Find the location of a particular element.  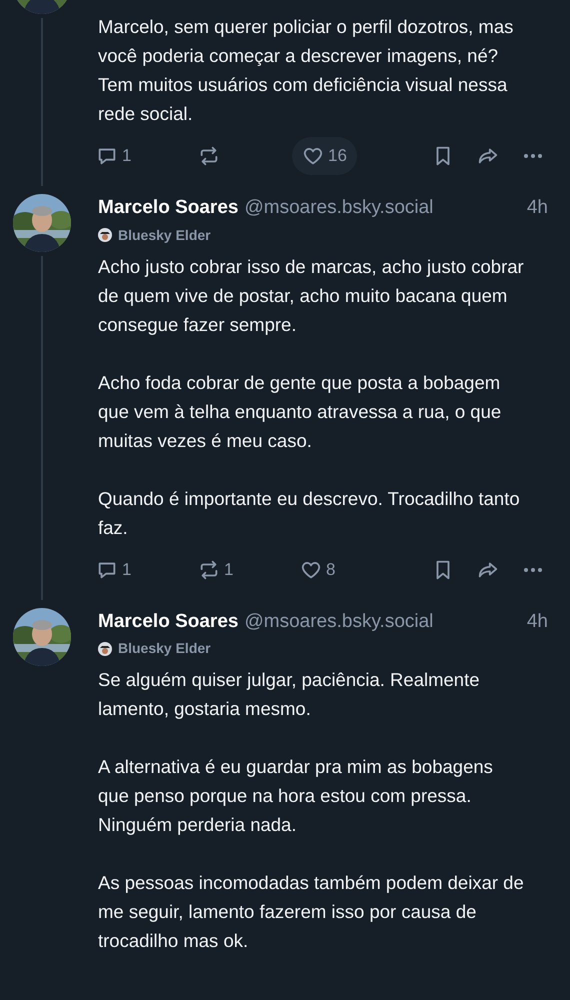

post-text: Marcelo, sem querer policiar o perfil dozotros, mas você poderia começar a descrever imagens, né? Tem muitos usuários com deficiência visual nessa rede social. is located at coordinates (306, 70).